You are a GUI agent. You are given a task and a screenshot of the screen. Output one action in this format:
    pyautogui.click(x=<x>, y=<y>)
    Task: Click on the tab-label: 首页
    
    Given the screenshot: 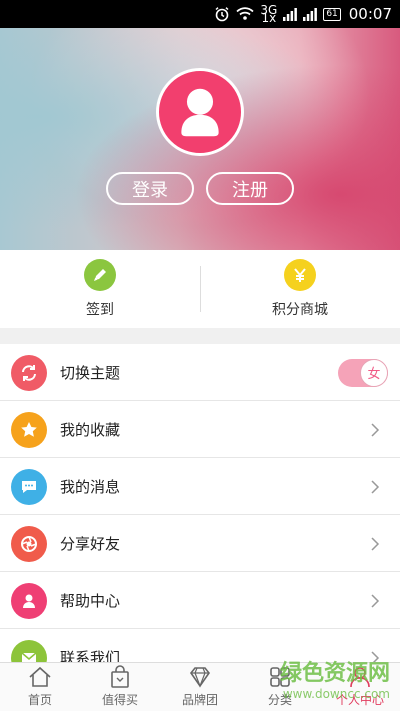 What is the action you would take?
    pyautogui.click(x=39, y=700)
    